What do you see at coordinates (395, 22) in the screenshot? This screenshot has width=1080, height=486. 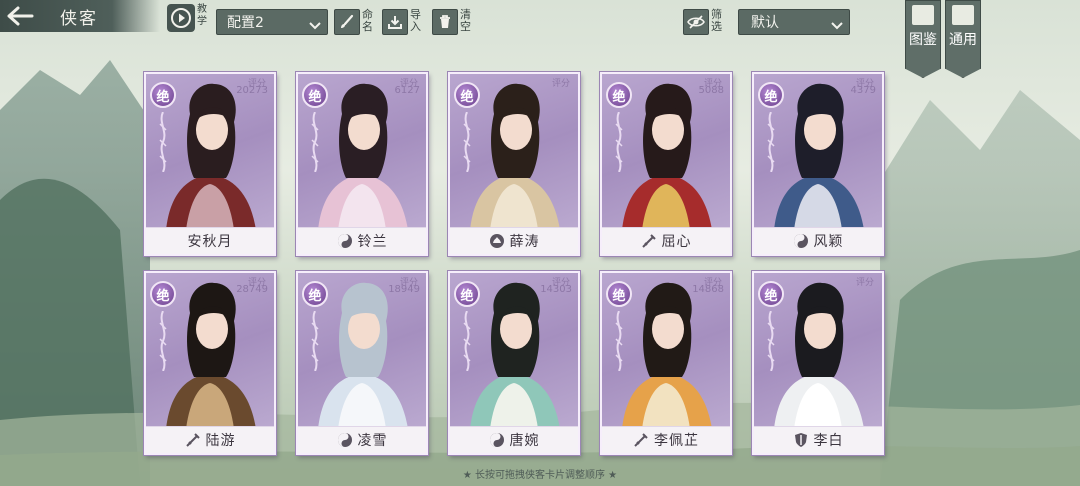 I see `download-icon` at bounding box center [395, 22].